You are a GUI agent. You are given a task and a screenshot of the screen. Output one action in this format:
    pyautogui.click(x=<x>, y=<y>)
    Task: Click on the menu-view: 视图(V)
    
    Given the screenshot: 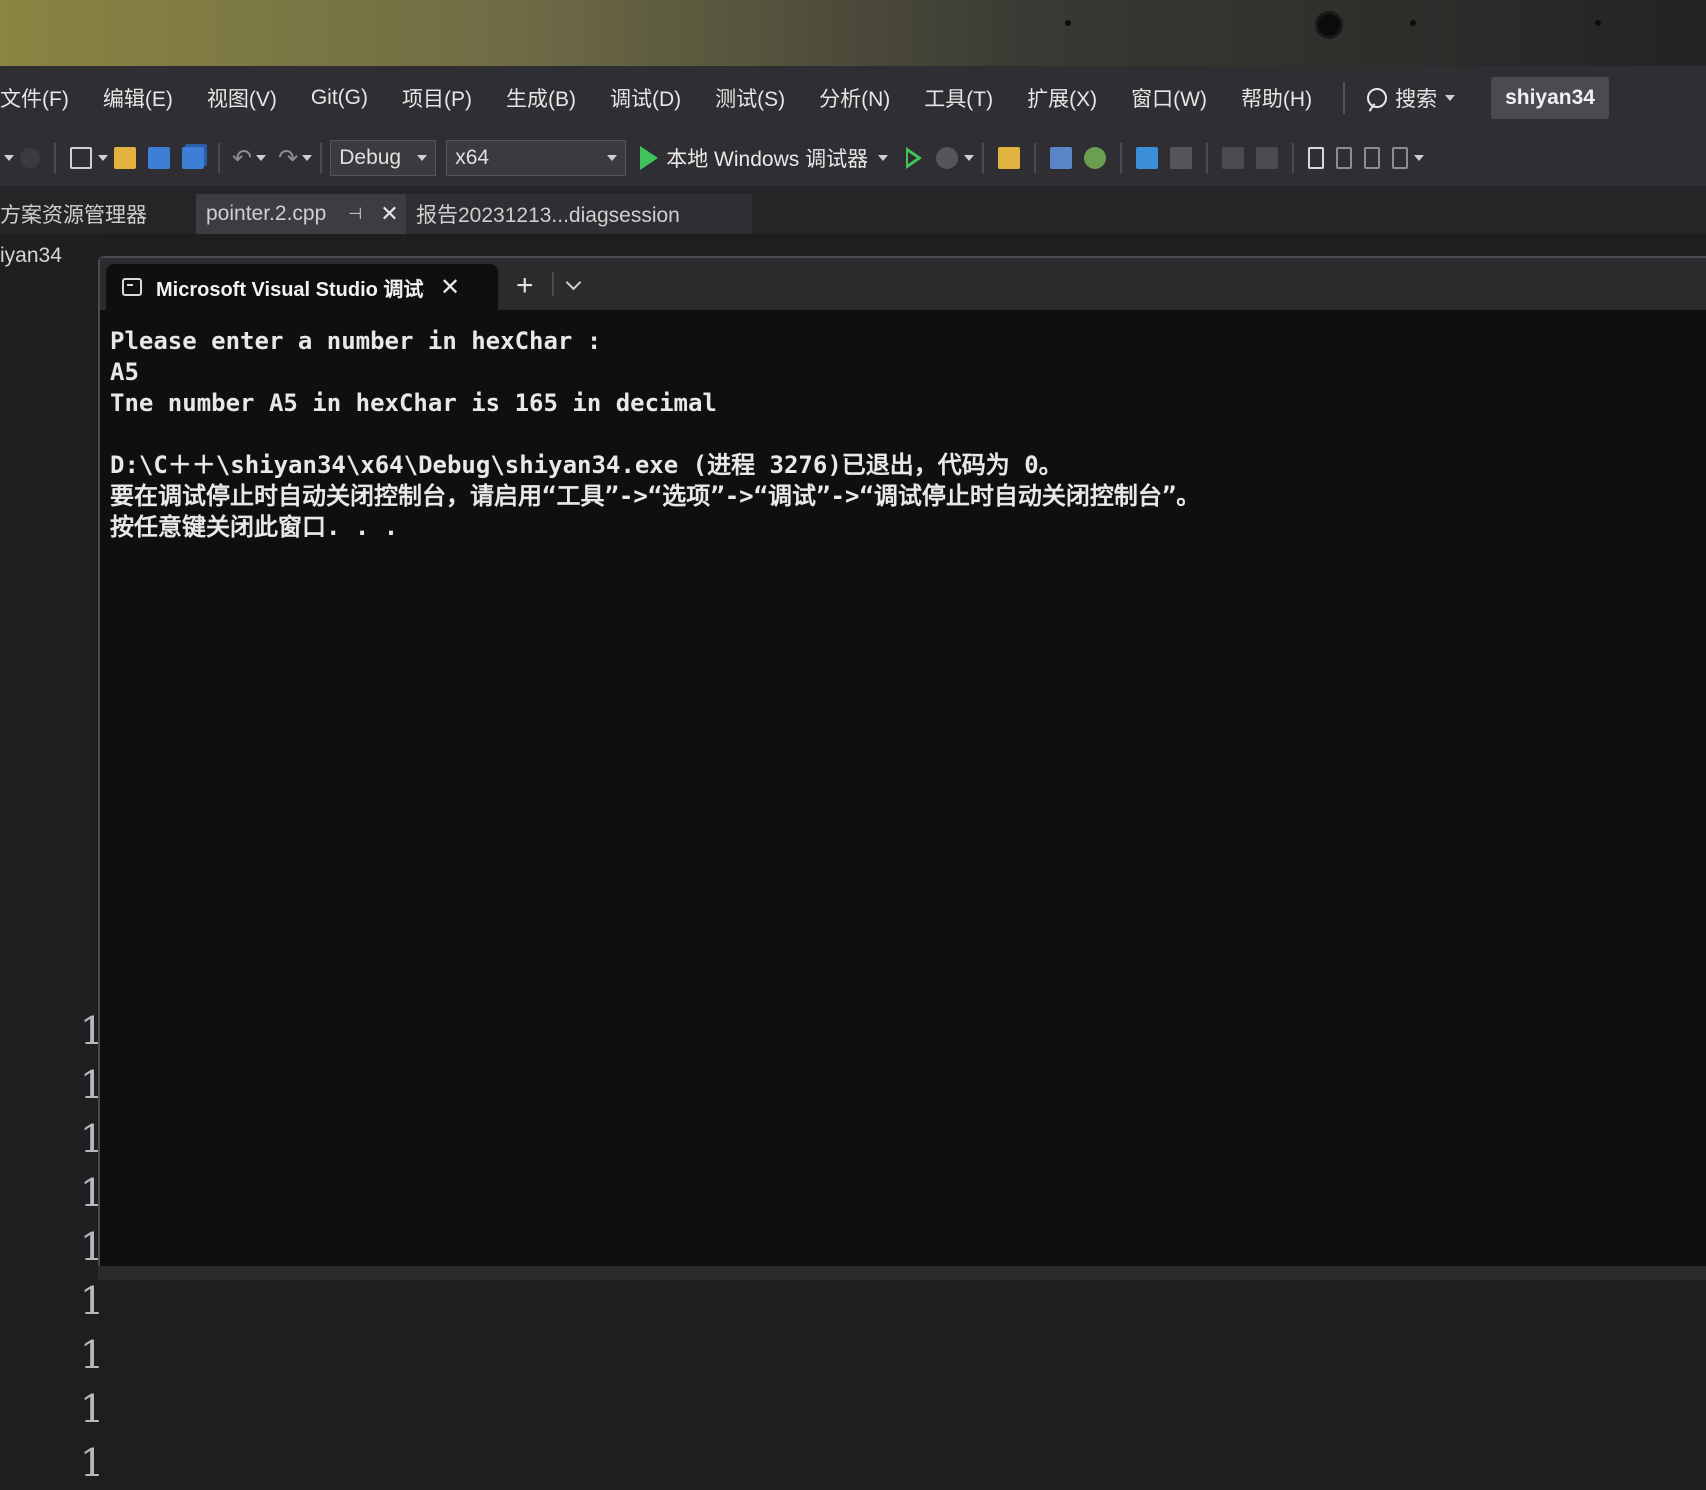 What is the action you would take?
    pyautogui.click(x=242, y=98)
    